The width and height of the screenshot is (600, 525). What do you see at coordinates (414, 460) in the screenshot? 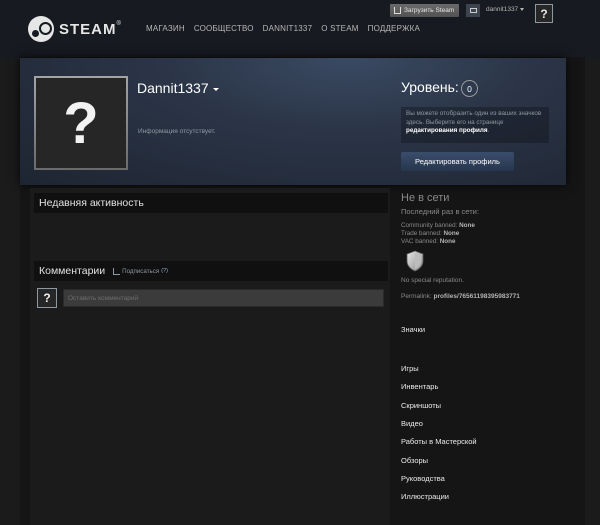
I see `reviews-link: Обзоры` at bounding box center [414, 460].